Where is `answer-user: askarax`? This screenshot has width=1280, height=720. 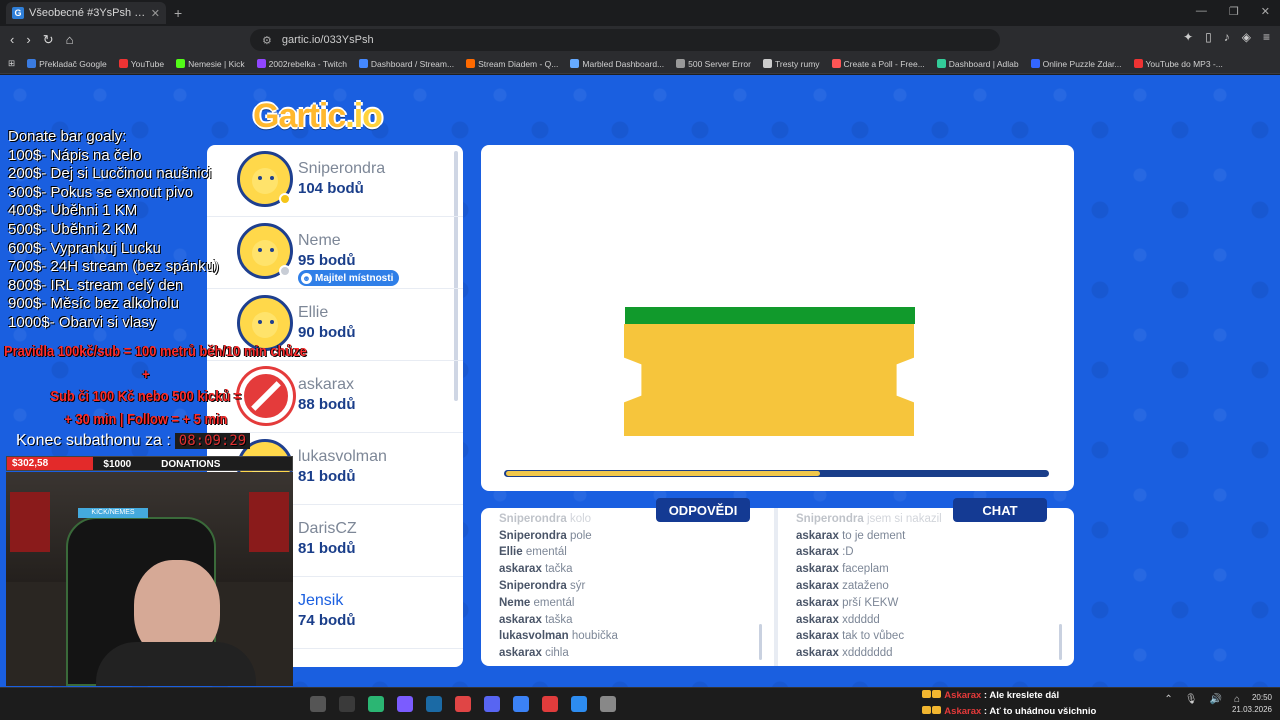
answer-user: askarax is located at coordinates (520, 569).